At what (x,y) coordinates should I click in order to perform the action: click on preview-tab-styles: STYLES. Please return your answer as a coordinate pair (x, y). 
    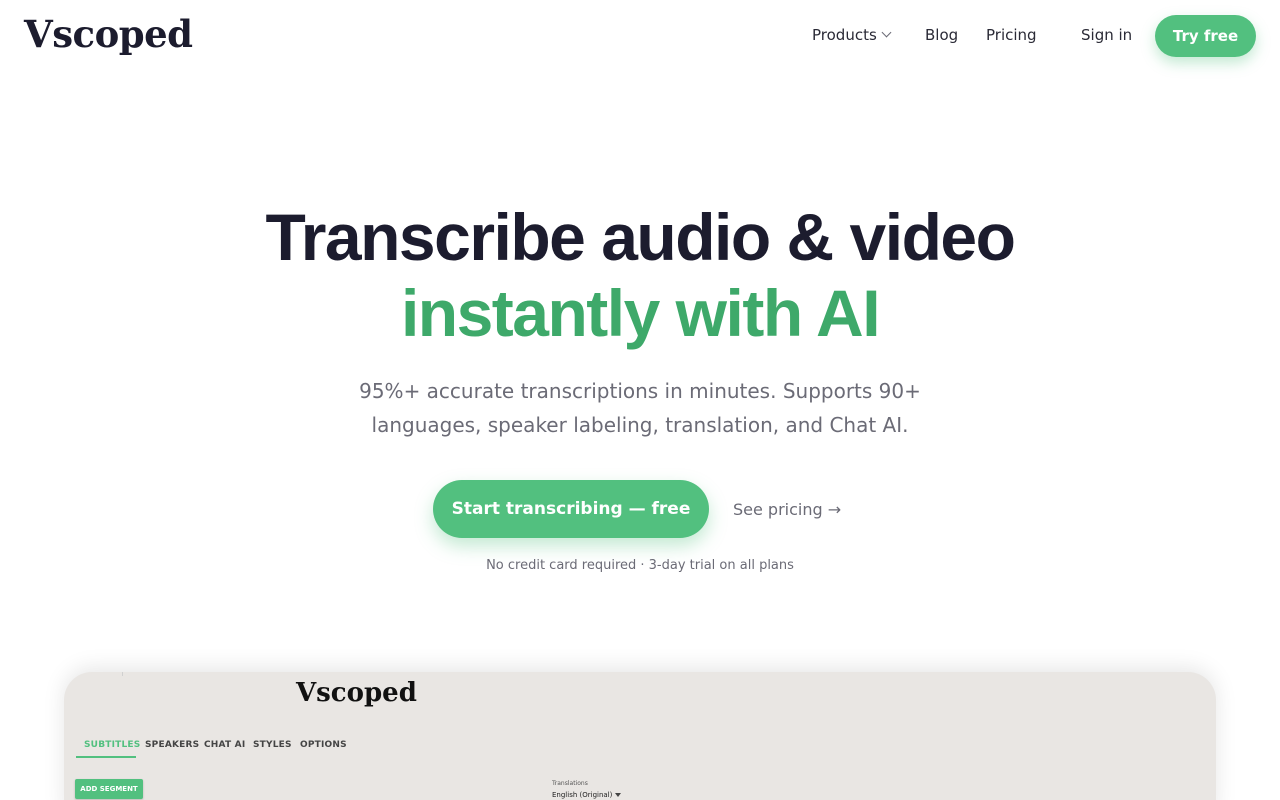
    Looking at the image, I should click on (272, 745).